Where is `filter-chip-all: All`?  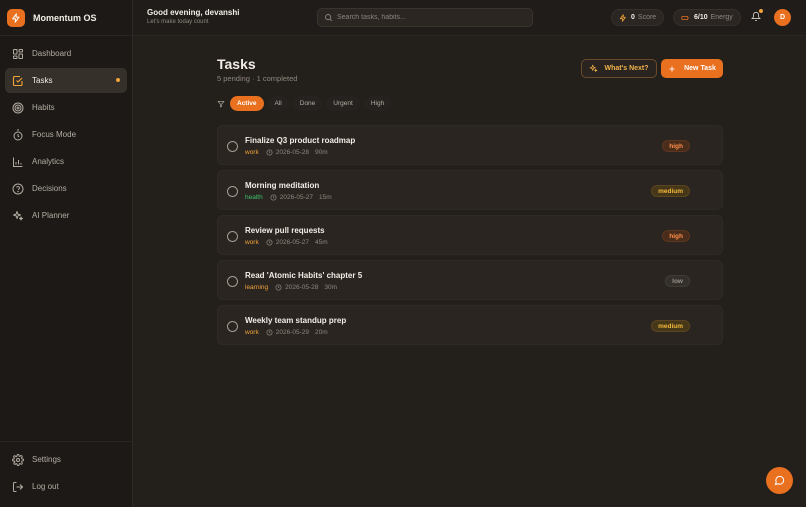
filter-chip-all: All is located at coordinates (278, 103).